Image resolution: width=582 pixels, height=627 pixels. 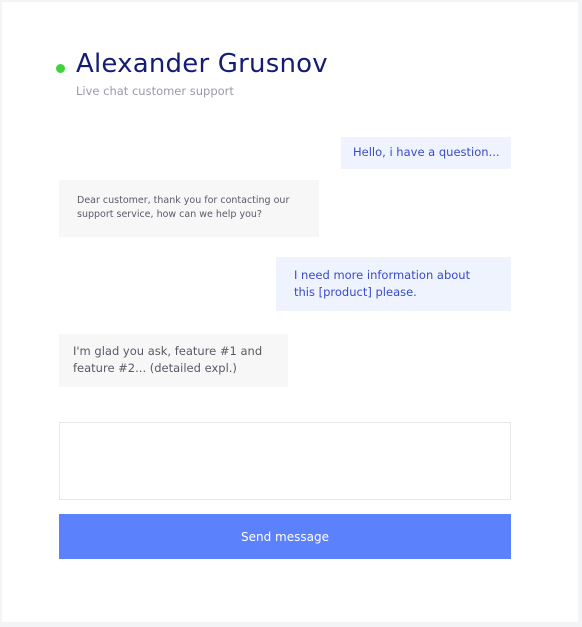 What do you see at coordinates (202, 64) in the screenshot?
I see `agent-name: Alexander Grusnov` at bounding box center [202, 64].